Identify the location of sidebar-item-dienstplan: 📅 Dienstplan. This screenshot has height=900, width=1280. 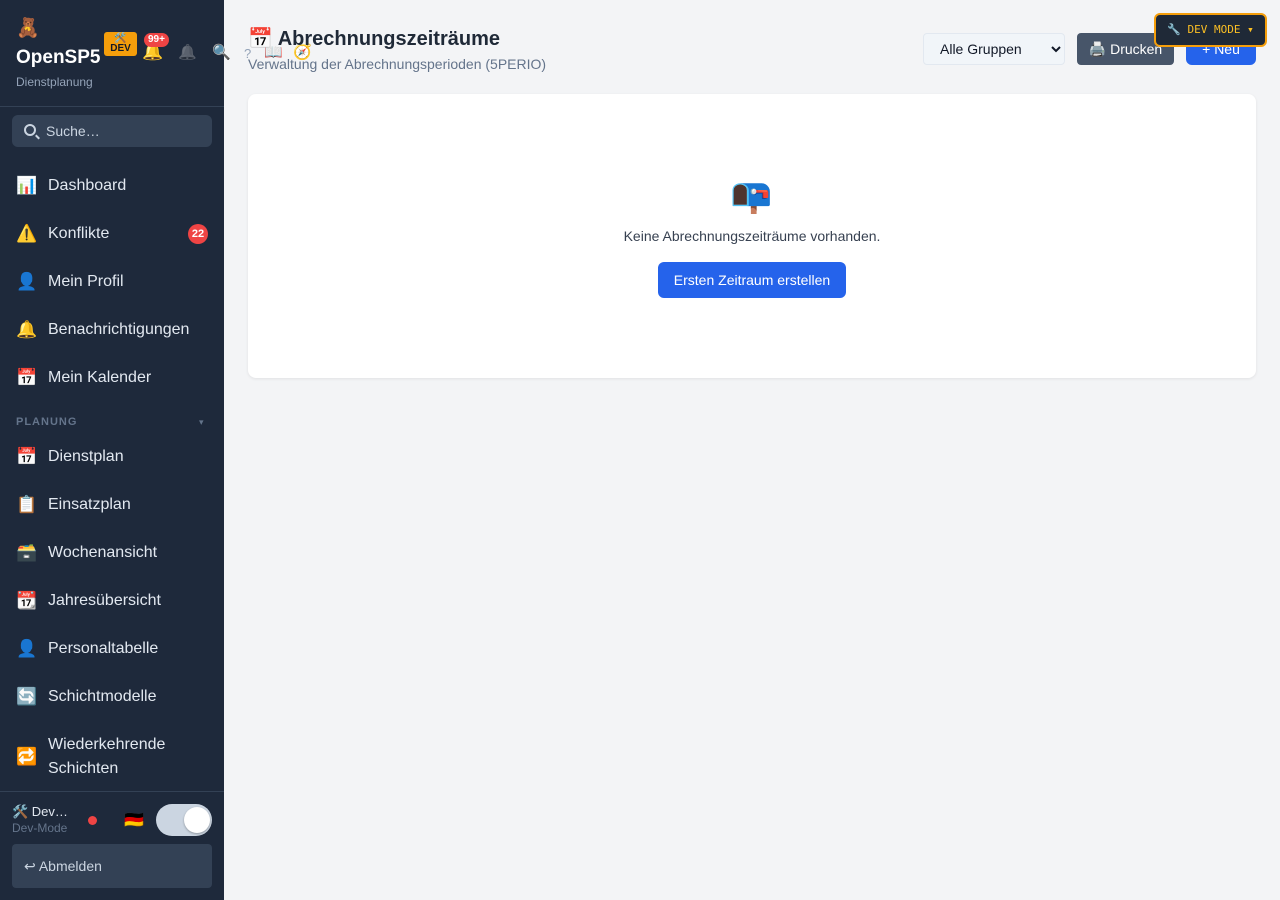
(112, 457).